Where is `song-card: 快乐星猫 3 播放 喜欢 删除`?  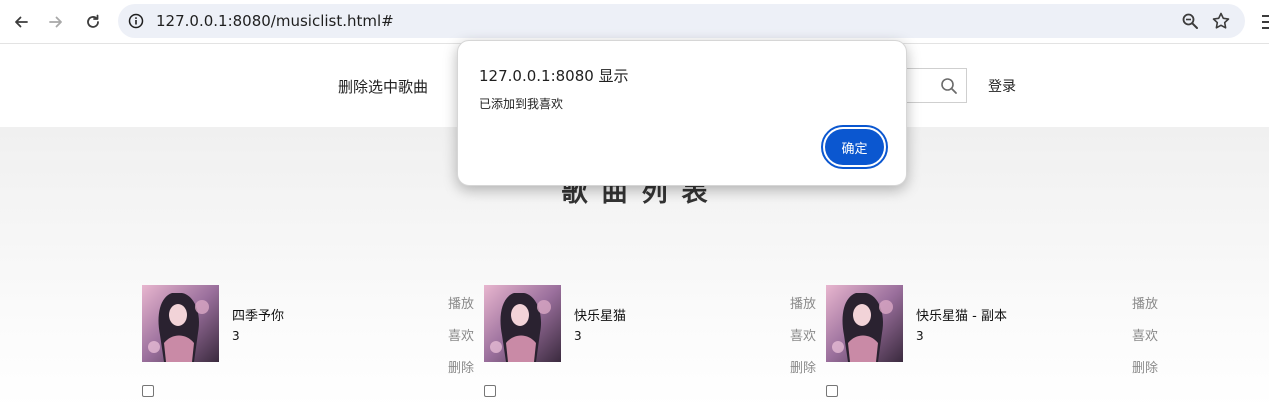
song-card: 快乐星猫 3 播放 喜欢 删除 is located at coordinates (655, 342).